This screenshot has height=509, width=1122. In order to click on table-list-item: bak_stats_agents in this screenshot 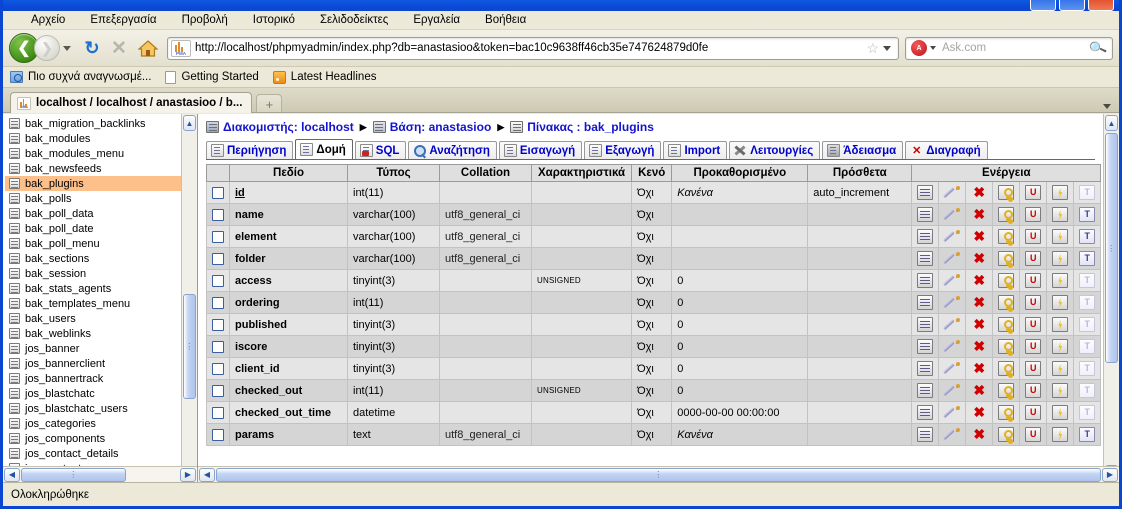, I will do `click(101, 288)`.